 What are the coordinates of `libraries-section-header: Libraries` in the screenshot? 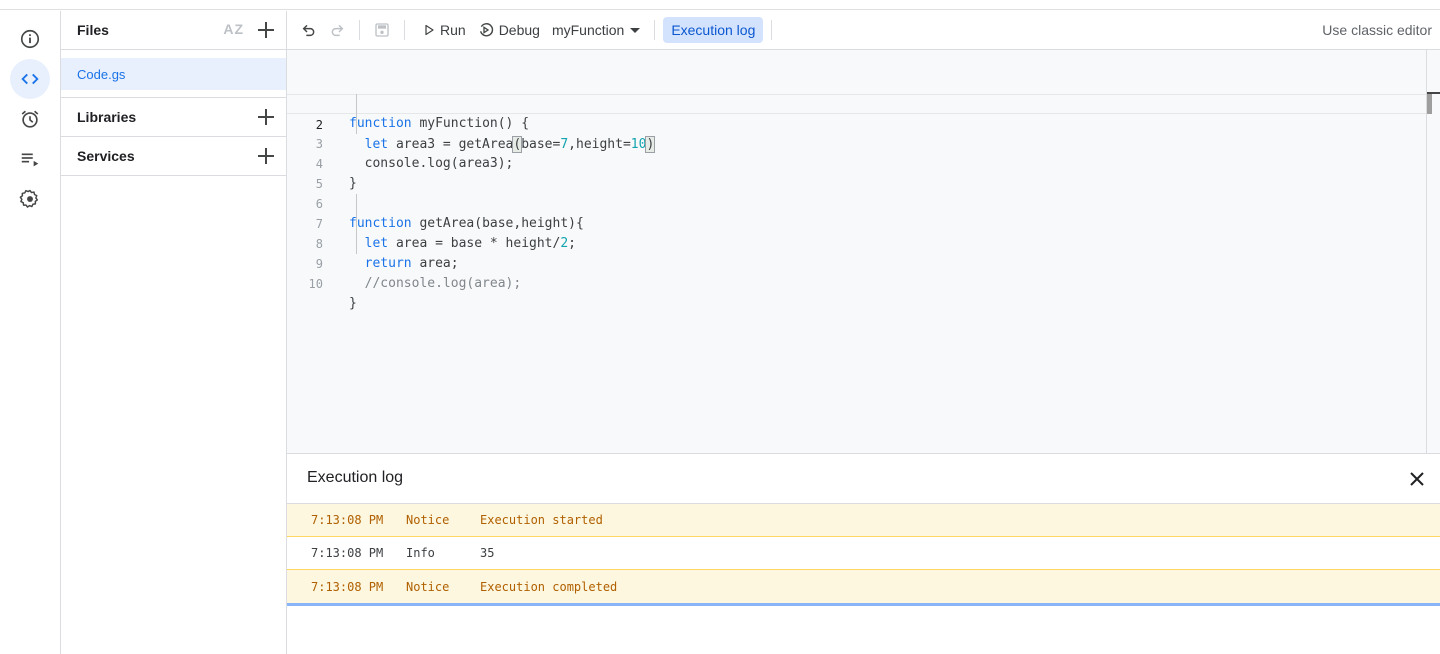 It's located at (173, 117).